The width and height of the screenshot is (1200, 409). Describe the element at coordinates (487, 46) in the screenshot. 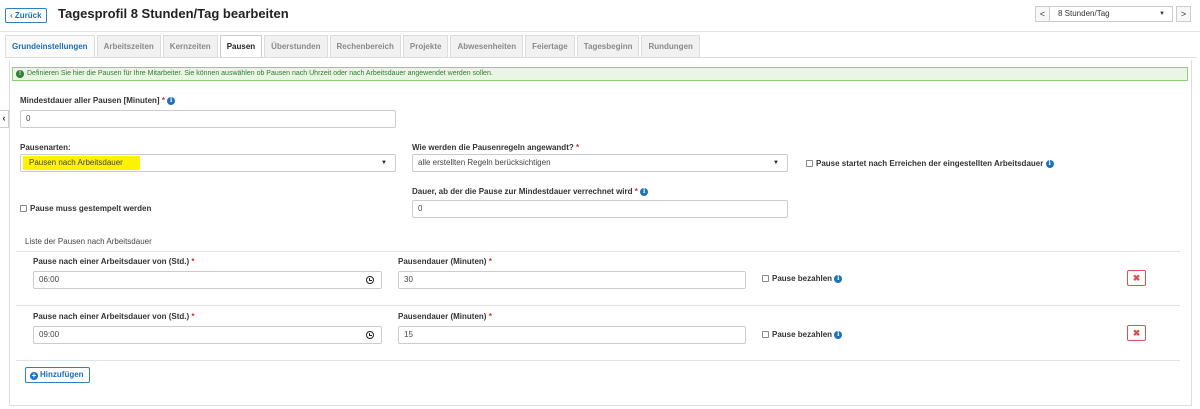

I see `tab-abwesenheiten: Abwesenheiten` at that location.